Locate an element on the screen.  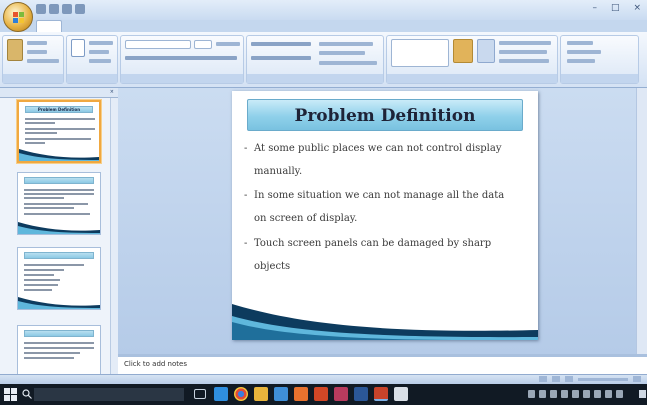
thumbnail-title: Problem Definition is located at coordinates (59, 109).